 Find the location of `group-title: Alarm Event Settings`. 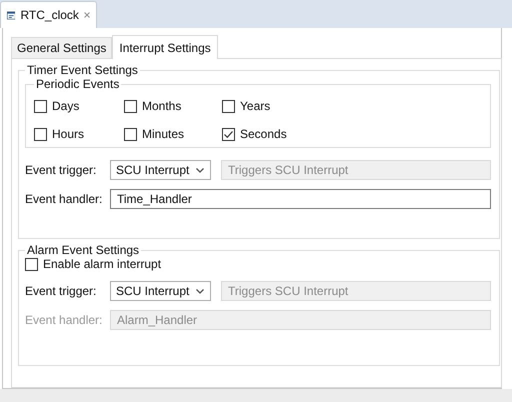

group-title: Alarm Event Settings is located at coordinates (83, 250).